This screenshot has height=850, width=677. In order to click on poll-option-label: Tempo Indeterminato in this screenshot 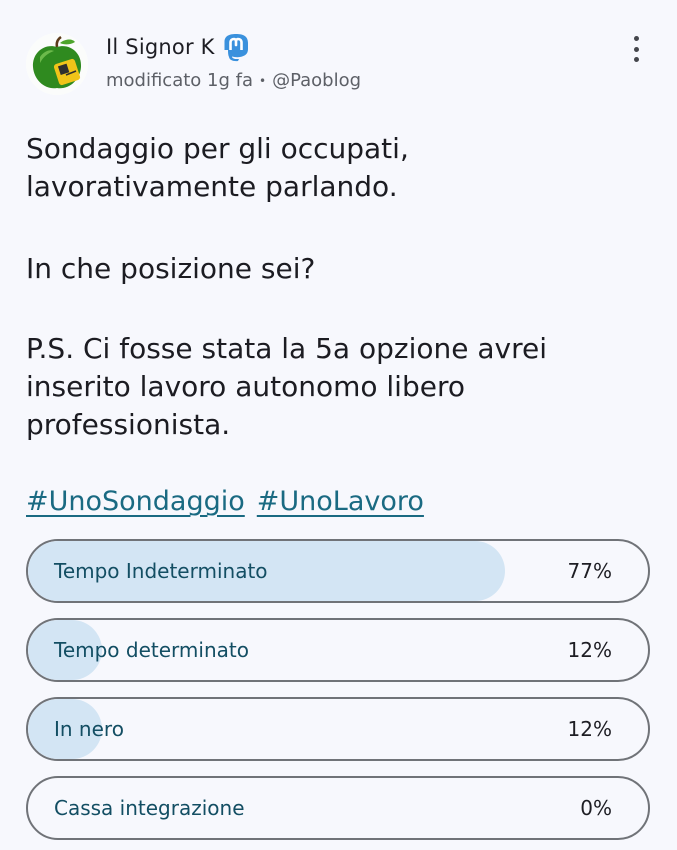, I will do `click(161, 571)`.